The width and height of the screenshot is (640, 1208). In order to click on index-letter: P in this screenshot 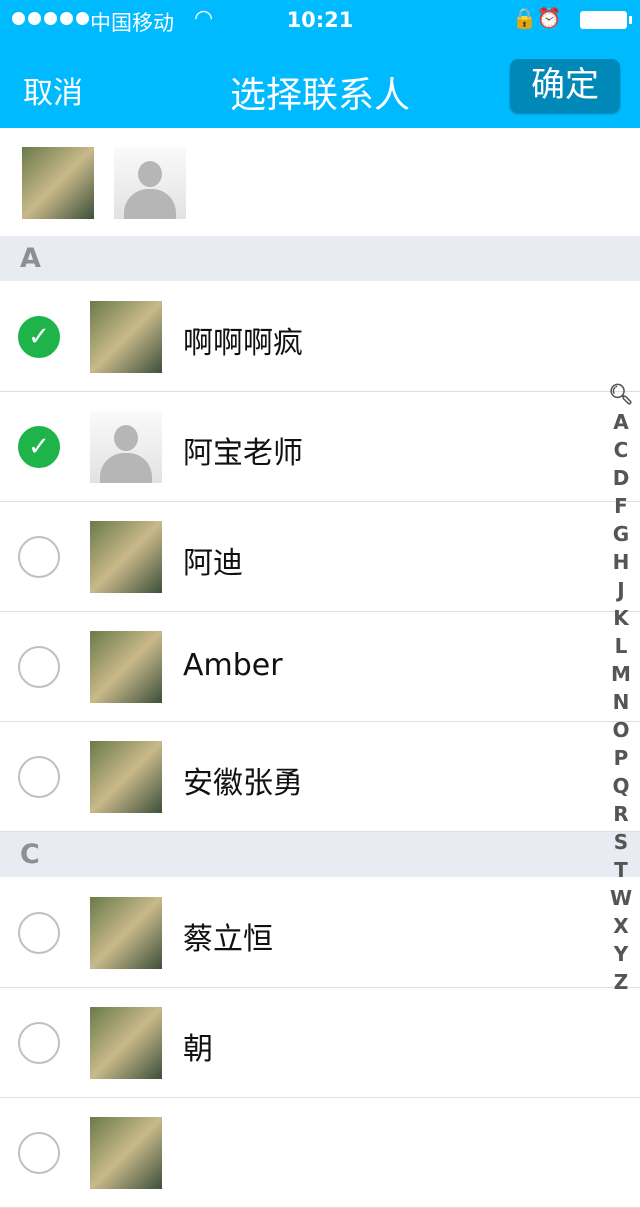, I will do `click(621, 758)`.